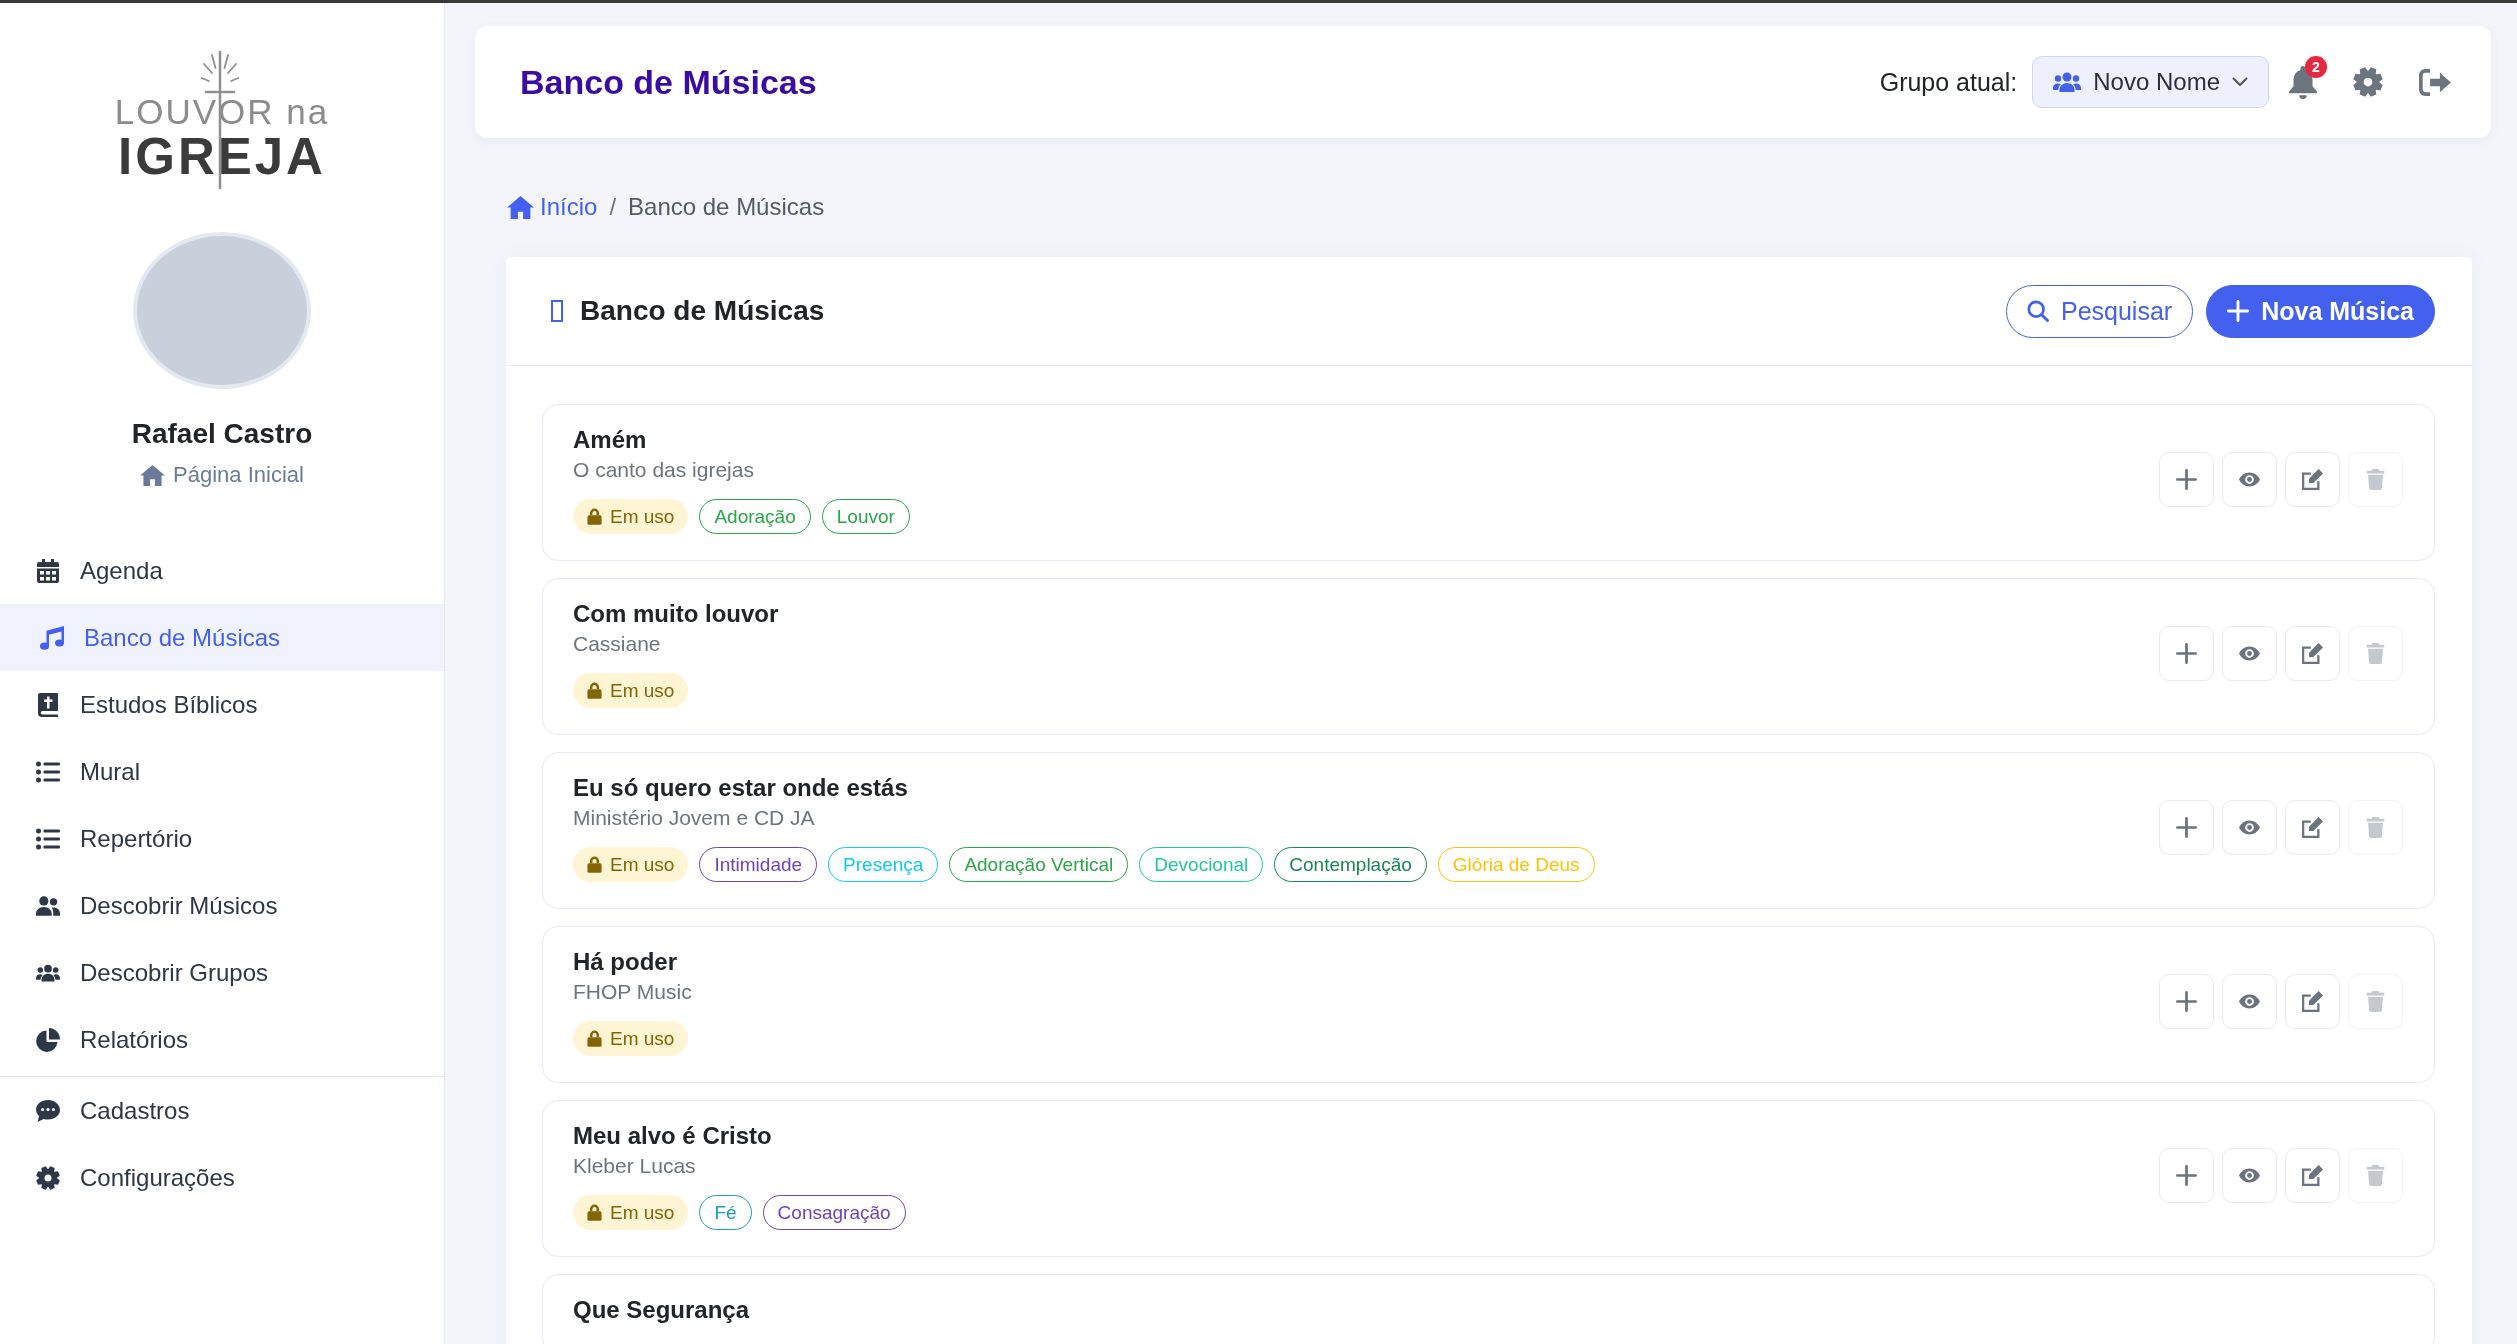 The height and width of the screenshot is (1344, 2517). I want to click on logout-icon, so click(2435, 82).